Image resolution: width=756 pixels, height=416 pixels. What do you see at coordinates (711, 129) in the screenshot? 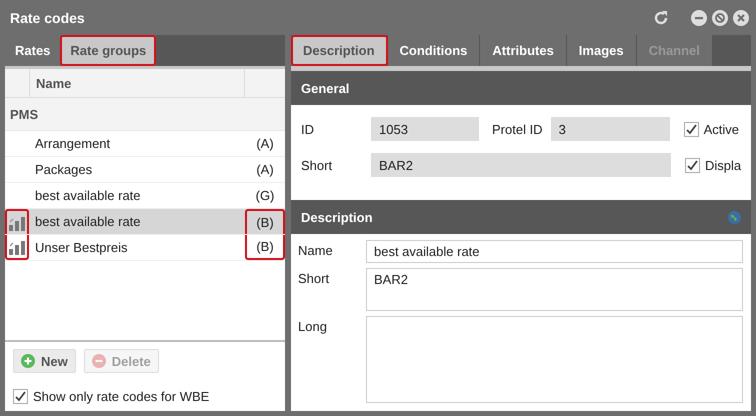
I see `active-checkbox: Active` at bounding box center [711, 129].